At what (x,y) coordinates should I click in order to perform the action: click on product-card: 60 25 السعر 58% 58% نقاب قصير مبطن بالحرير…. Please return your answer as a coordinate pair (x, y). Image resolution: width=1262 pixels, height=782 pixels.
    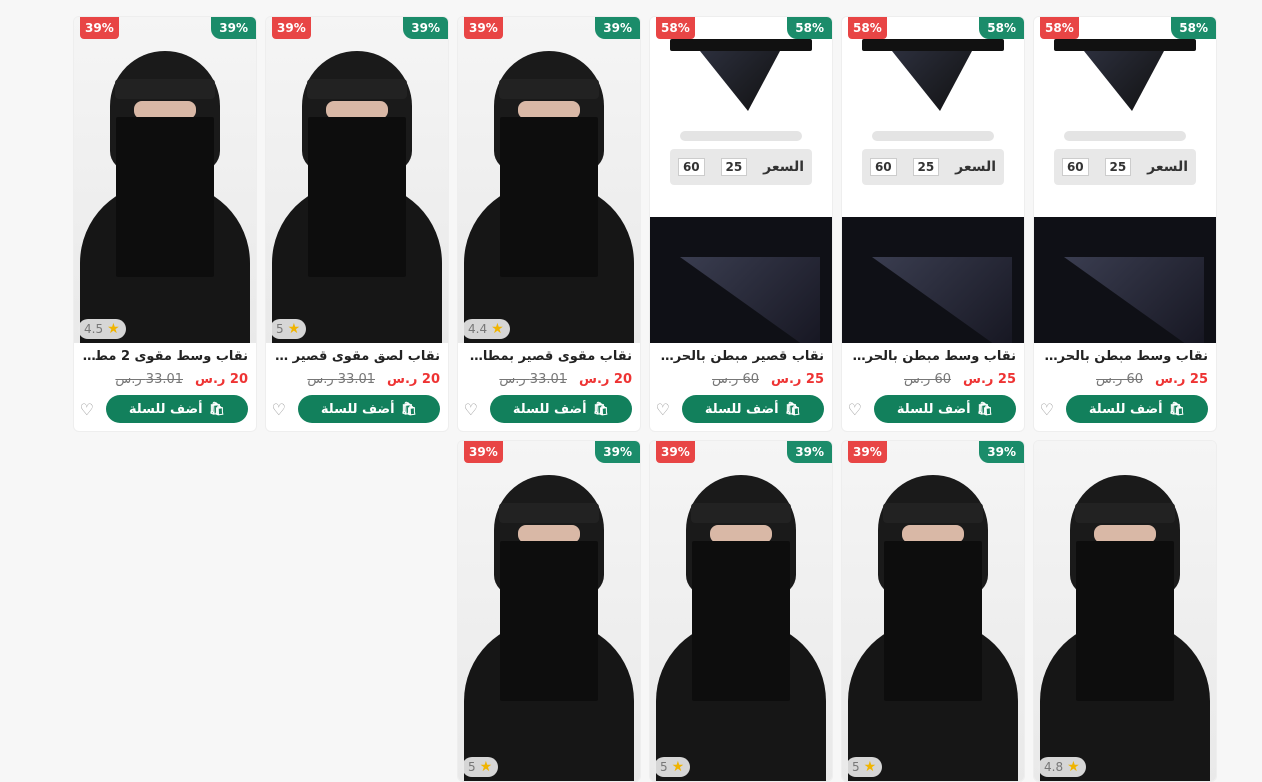
    Looking at the image, I should click on (741, 224).